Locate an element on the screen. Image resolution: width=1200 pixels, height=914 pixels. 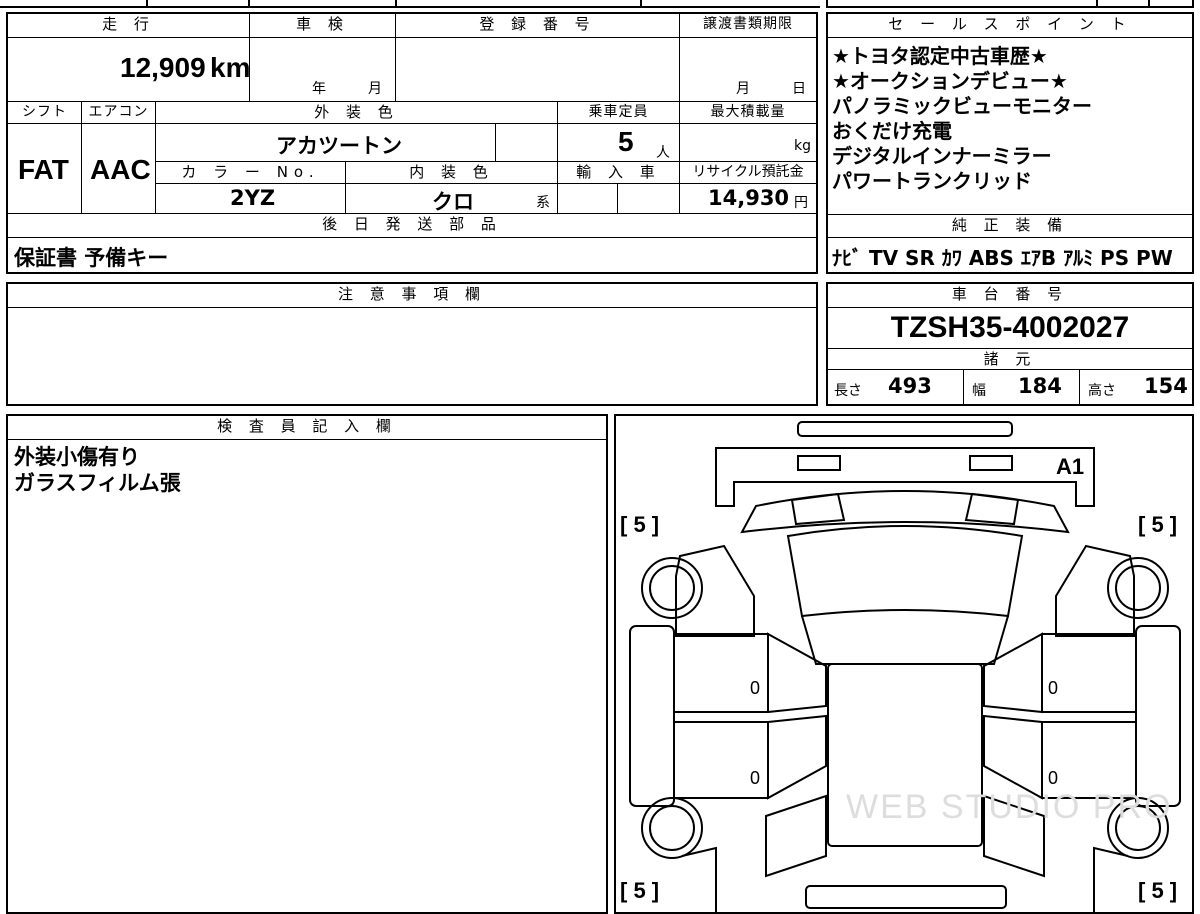
door-right-front-shape is located at coordinates (1089, 673).